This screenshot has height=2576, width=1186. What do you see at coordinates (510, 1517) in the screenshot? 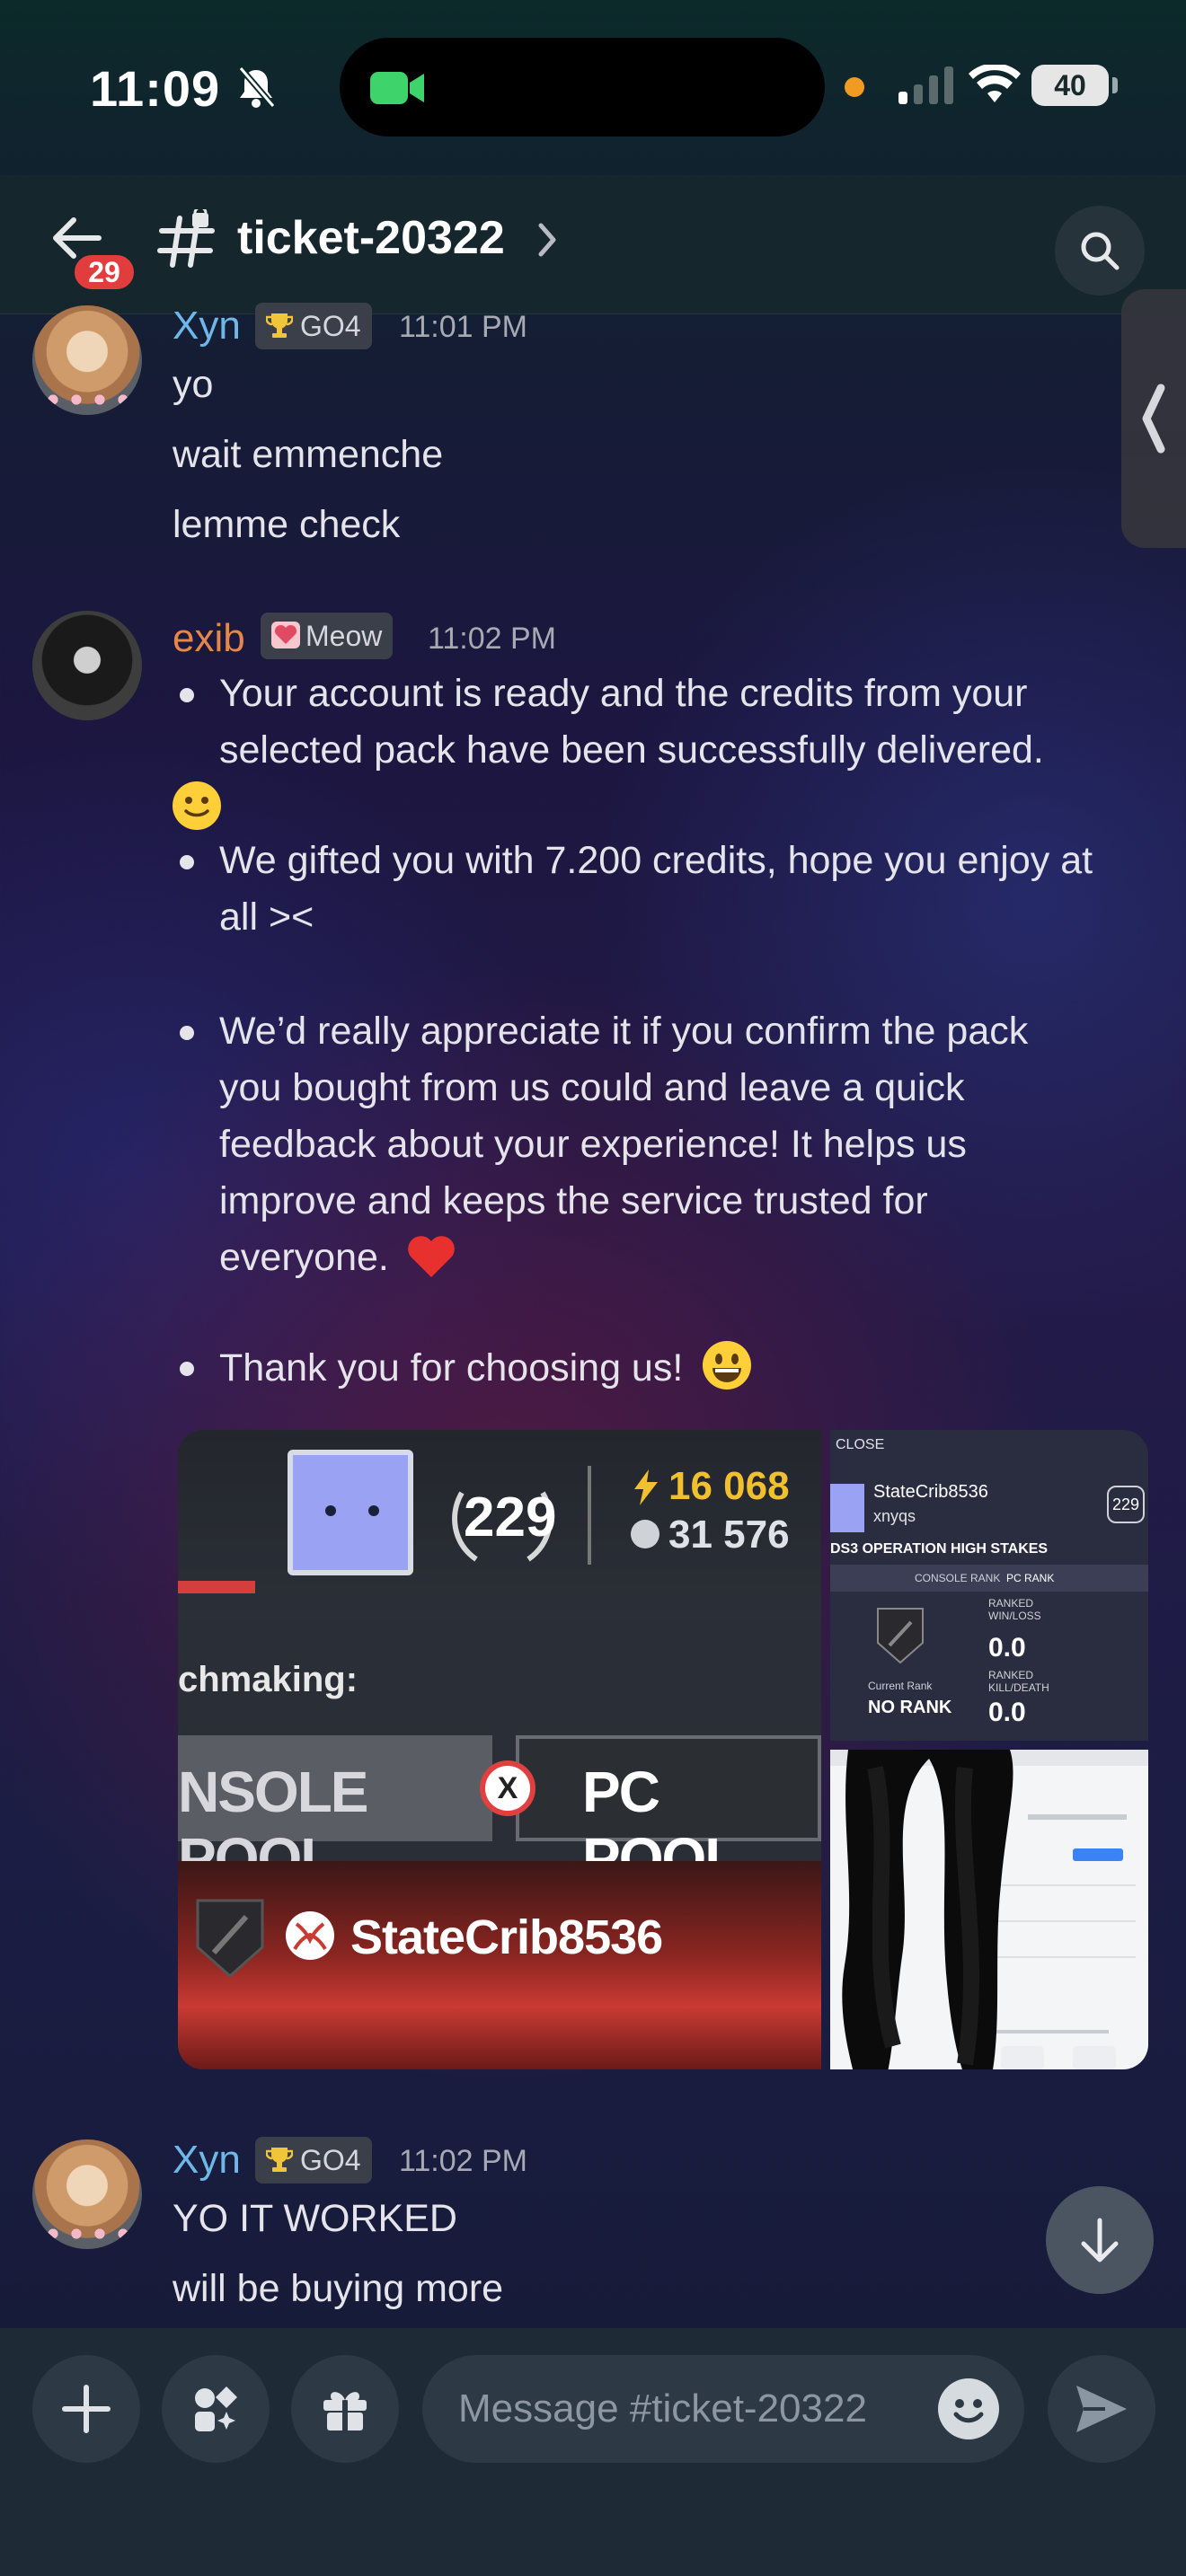
I see `player-level: 229` at bounding box center [510, 1517].